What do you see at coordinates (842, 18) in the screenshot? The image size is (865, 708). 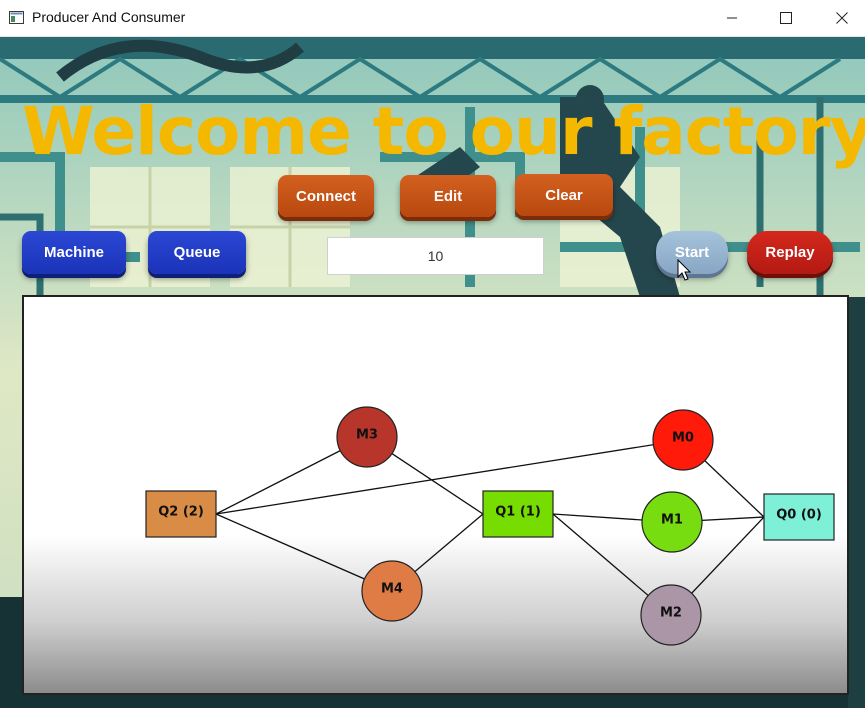 I see `close-icon` at bounding box center [842, 18].